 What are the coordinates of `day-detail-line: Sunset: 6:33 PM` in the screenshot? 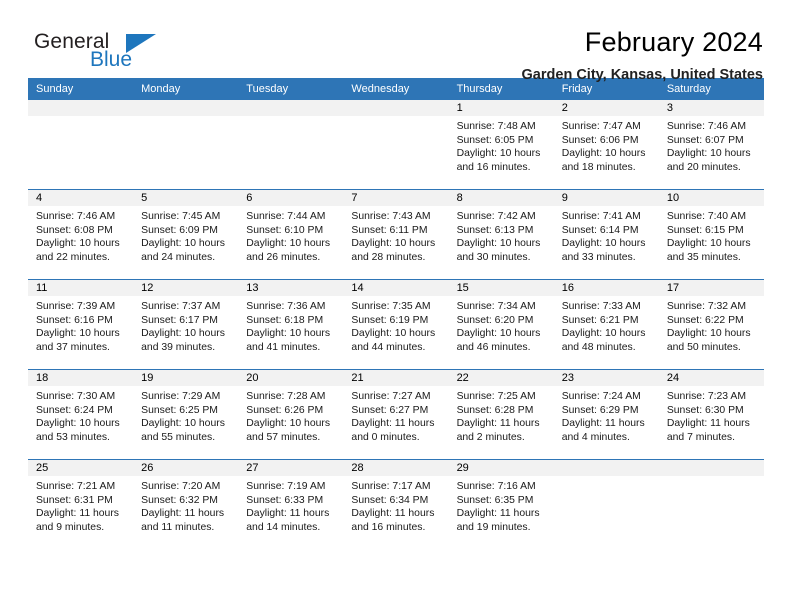 It's located at (285, 500).